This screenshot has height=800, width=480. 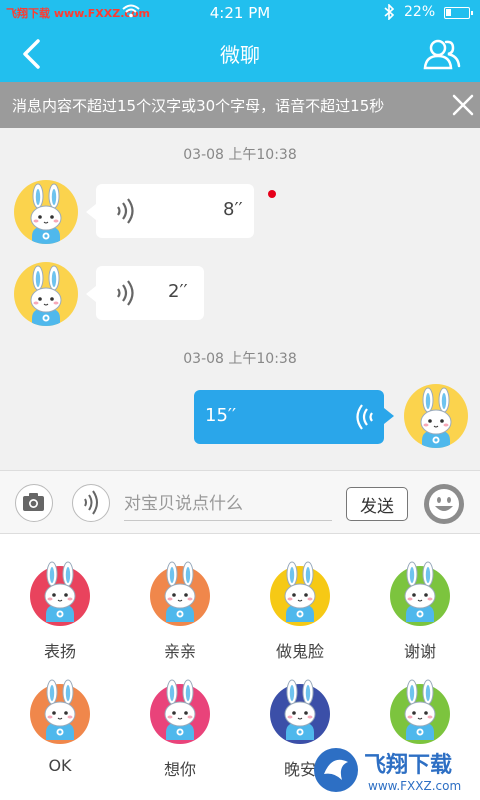 I want to click on message-input, so click(x=228, y=504).